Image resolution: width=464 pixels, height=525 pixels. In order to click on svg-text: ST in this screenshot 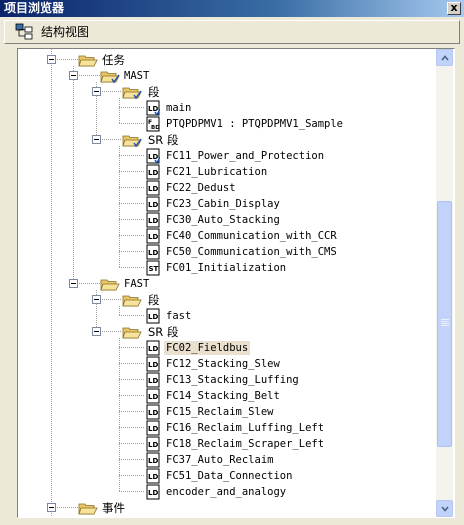, I will do `click(154, 269)`.